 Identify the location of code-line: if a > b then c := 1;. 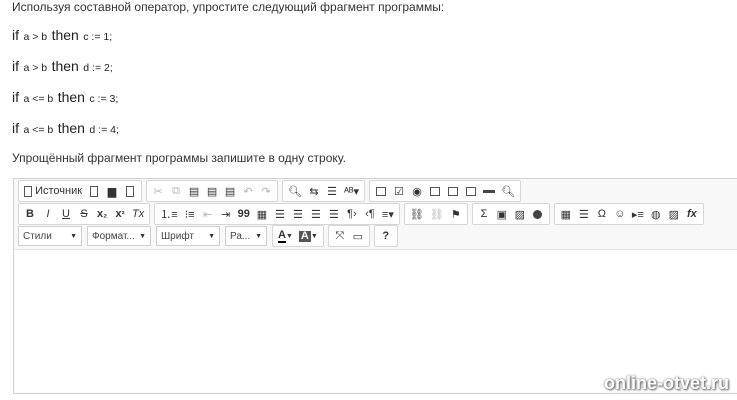
(62, 36).